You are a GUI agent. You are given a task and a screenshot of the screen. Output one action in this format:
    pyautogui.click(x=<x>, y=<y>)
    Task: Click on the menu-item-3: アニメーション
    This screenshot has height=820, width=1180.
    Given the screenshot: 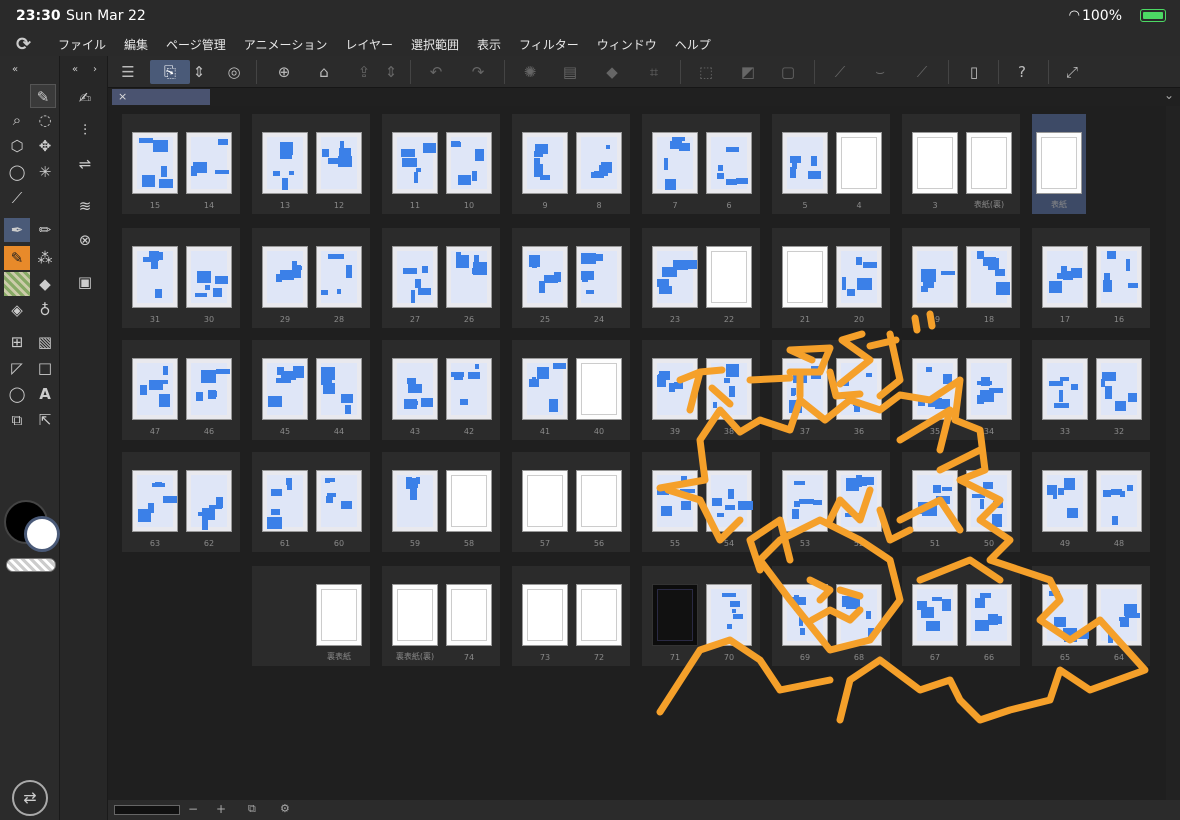 What is the action you would take?
    pyautogui.click(x=286, y=44)
    